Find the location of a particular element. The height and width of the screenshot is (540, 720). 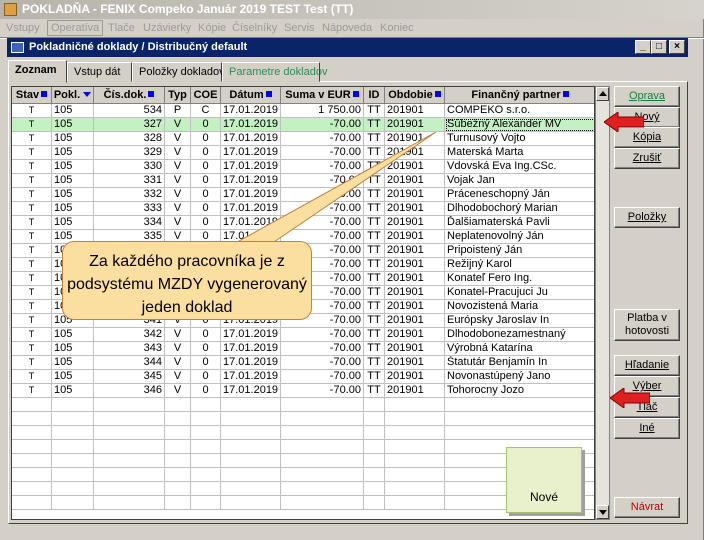

menu-item-napoveda: Nápoveda is located at coordinates (347, 28).